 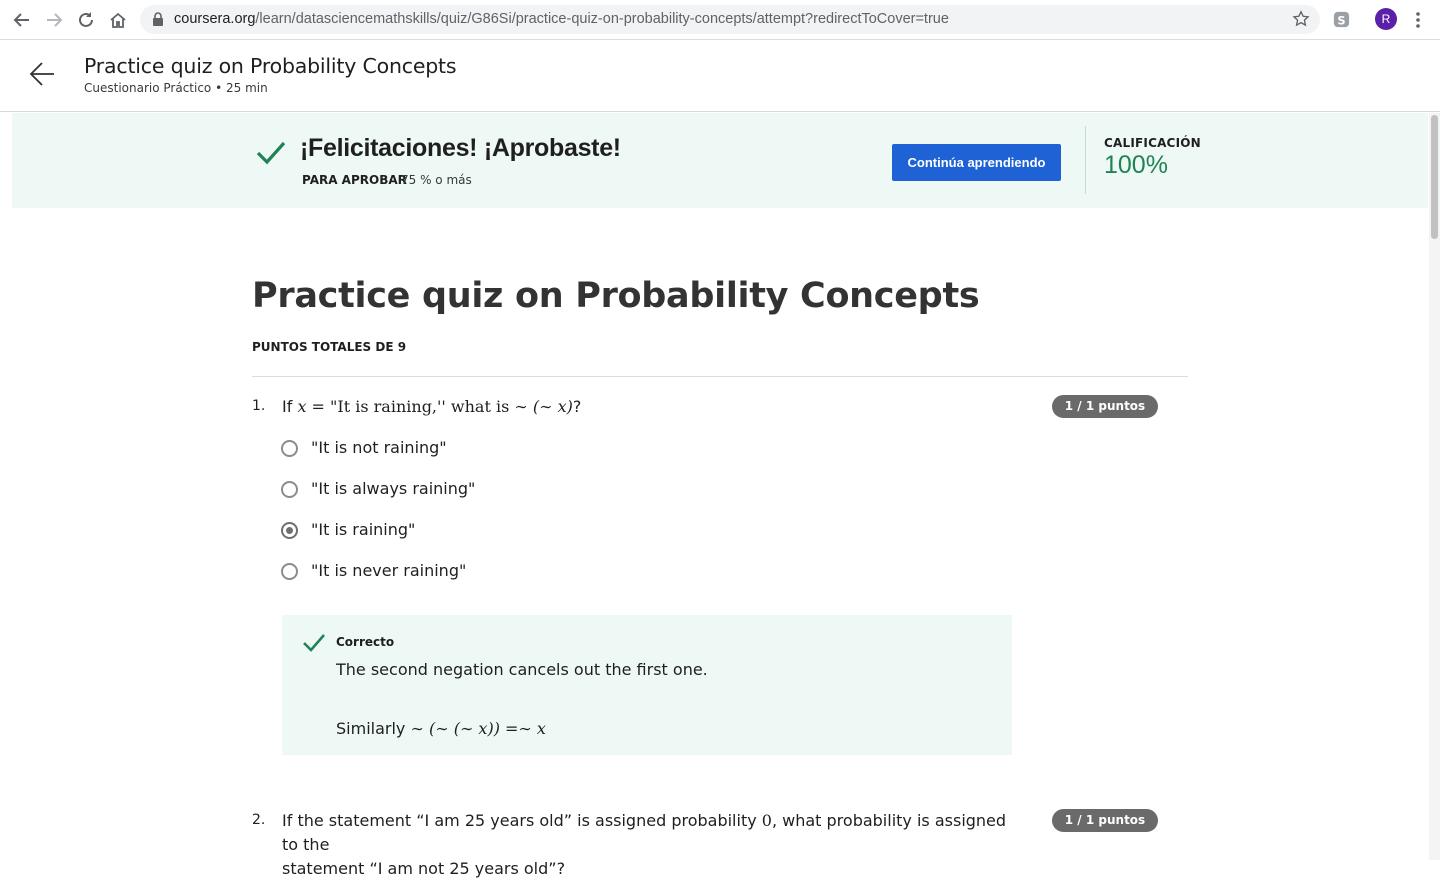 What do you see at coordinates (720, 376) in the screenshot?
I see `divider` at bounding box center [720, 376].